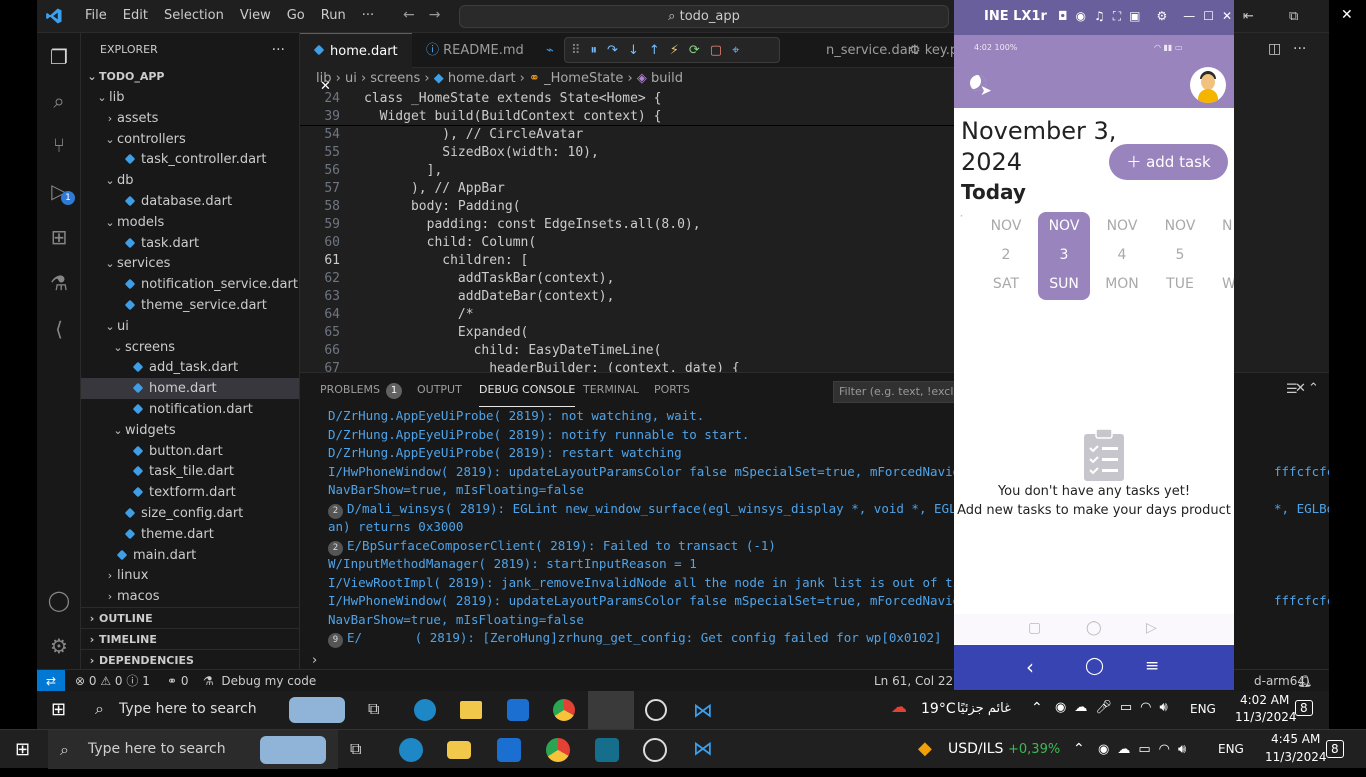  What do you see at coordinates (1296, 757) in the screenshot?
I see `local-clock-date: 11/3/2024` at bounding box center [1296, 757].